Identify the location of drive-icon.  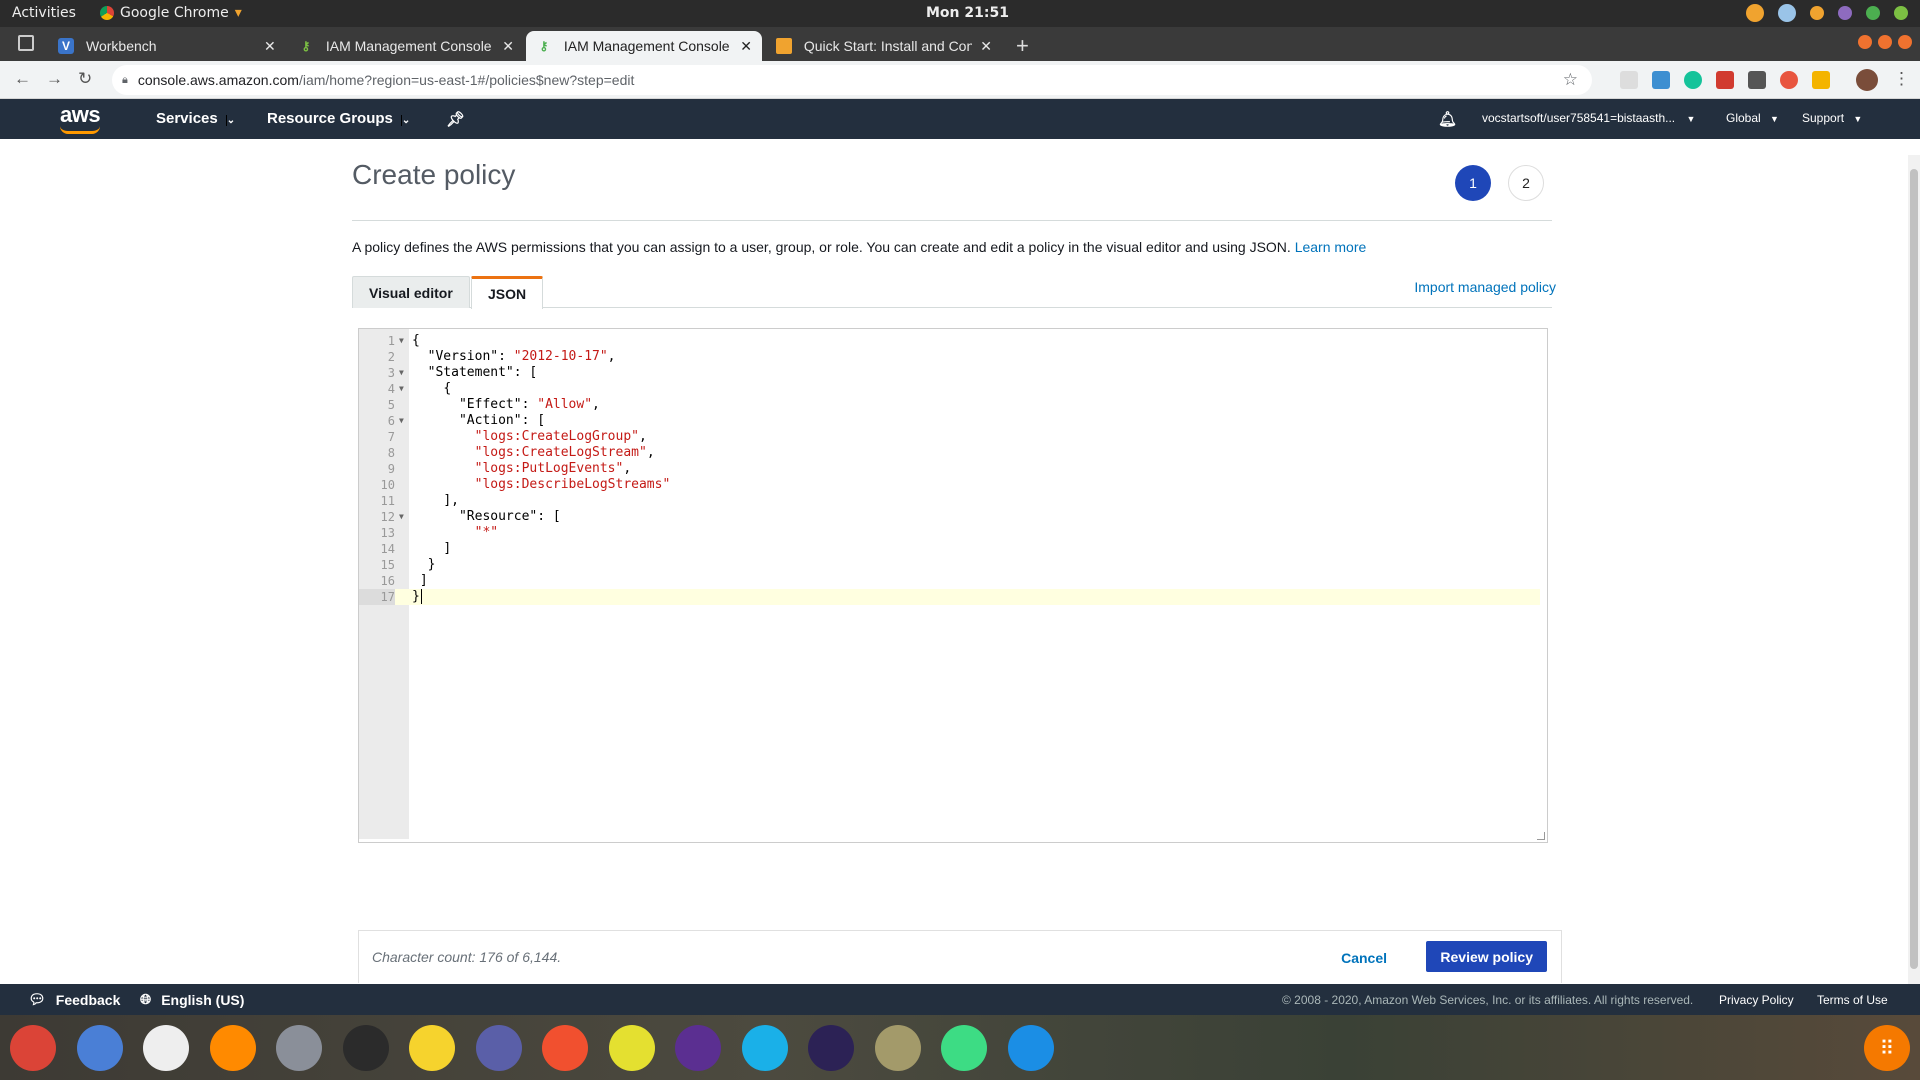
(1821, 80).